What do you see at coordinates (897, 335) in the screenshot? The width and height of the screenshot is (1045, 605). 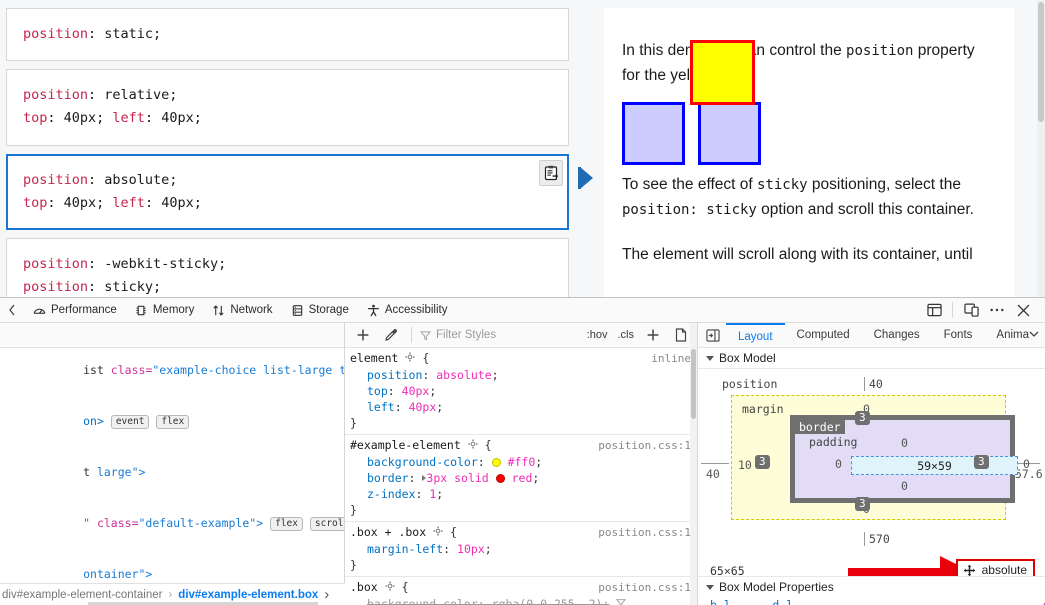 I see `tab-changes: Changes` at bounding box center [897, 335].